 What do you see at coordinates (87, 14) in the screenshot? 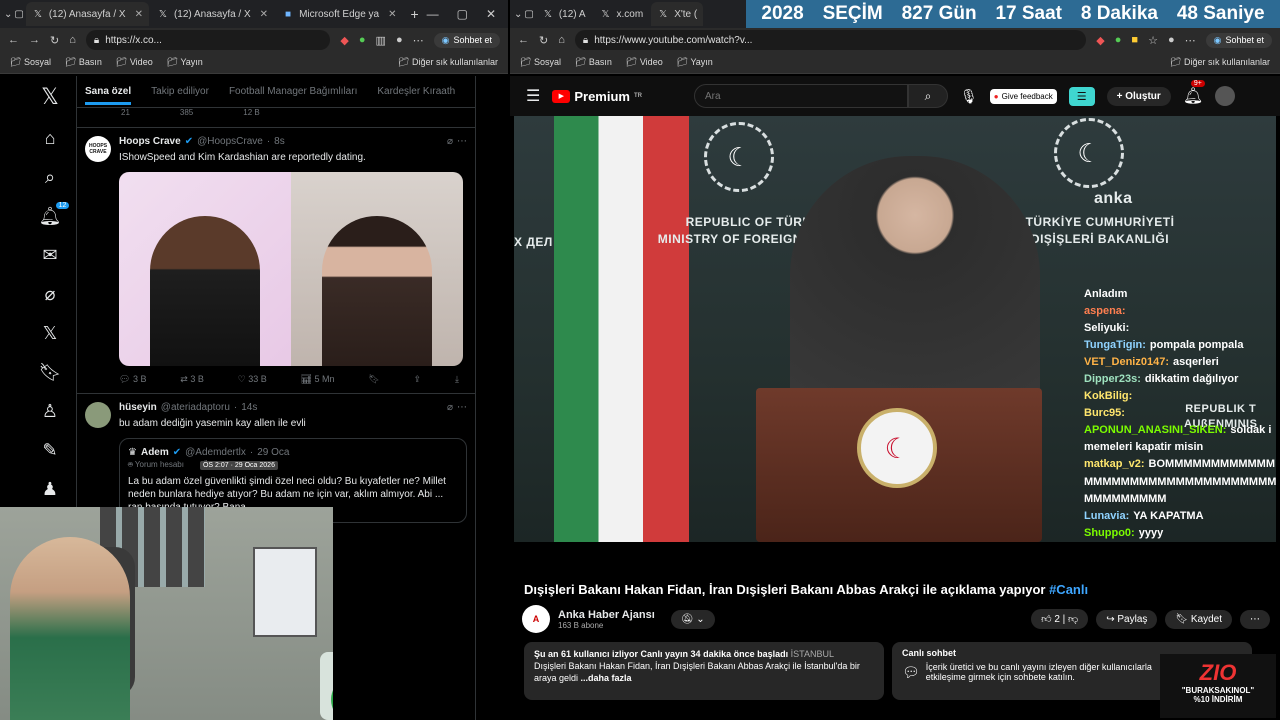
I see `tab-x-home-1: 𝕏 (12) Anasayfa / X ✕` at bounding box center [87, 14].